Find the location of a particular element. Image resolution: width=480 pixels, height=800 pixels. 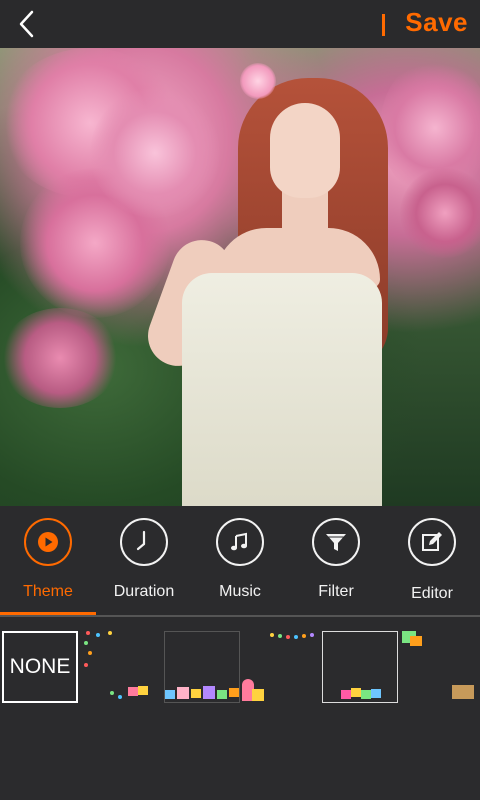

edit-tab-bar: Theme Duration Music Filter Editor is located at coordinates (240, 561).